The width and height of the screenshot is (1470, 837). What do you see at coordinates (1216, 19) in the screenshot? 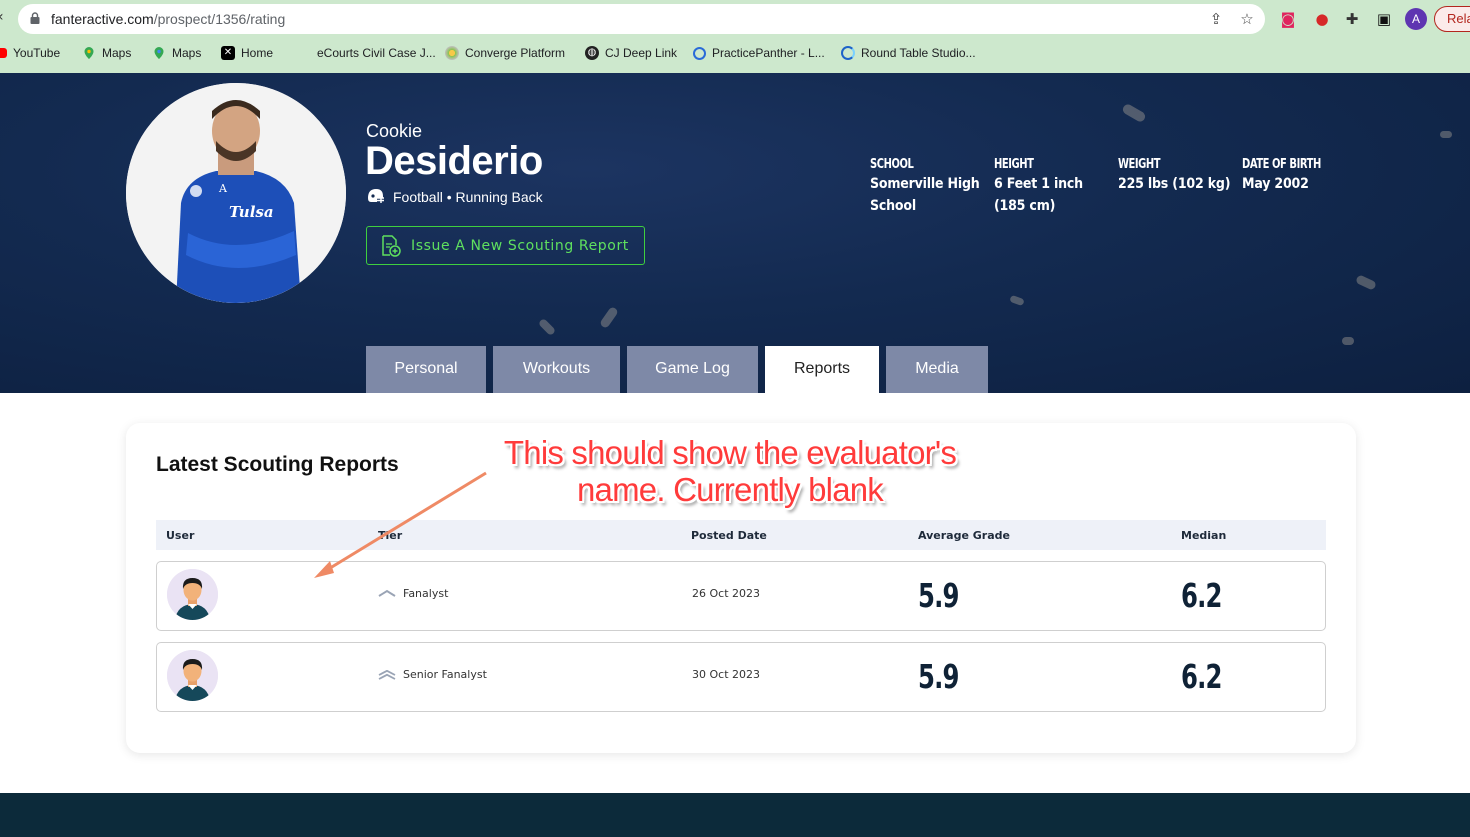
I see `share-icon: ⇪` at bounding box center [1216, 19].